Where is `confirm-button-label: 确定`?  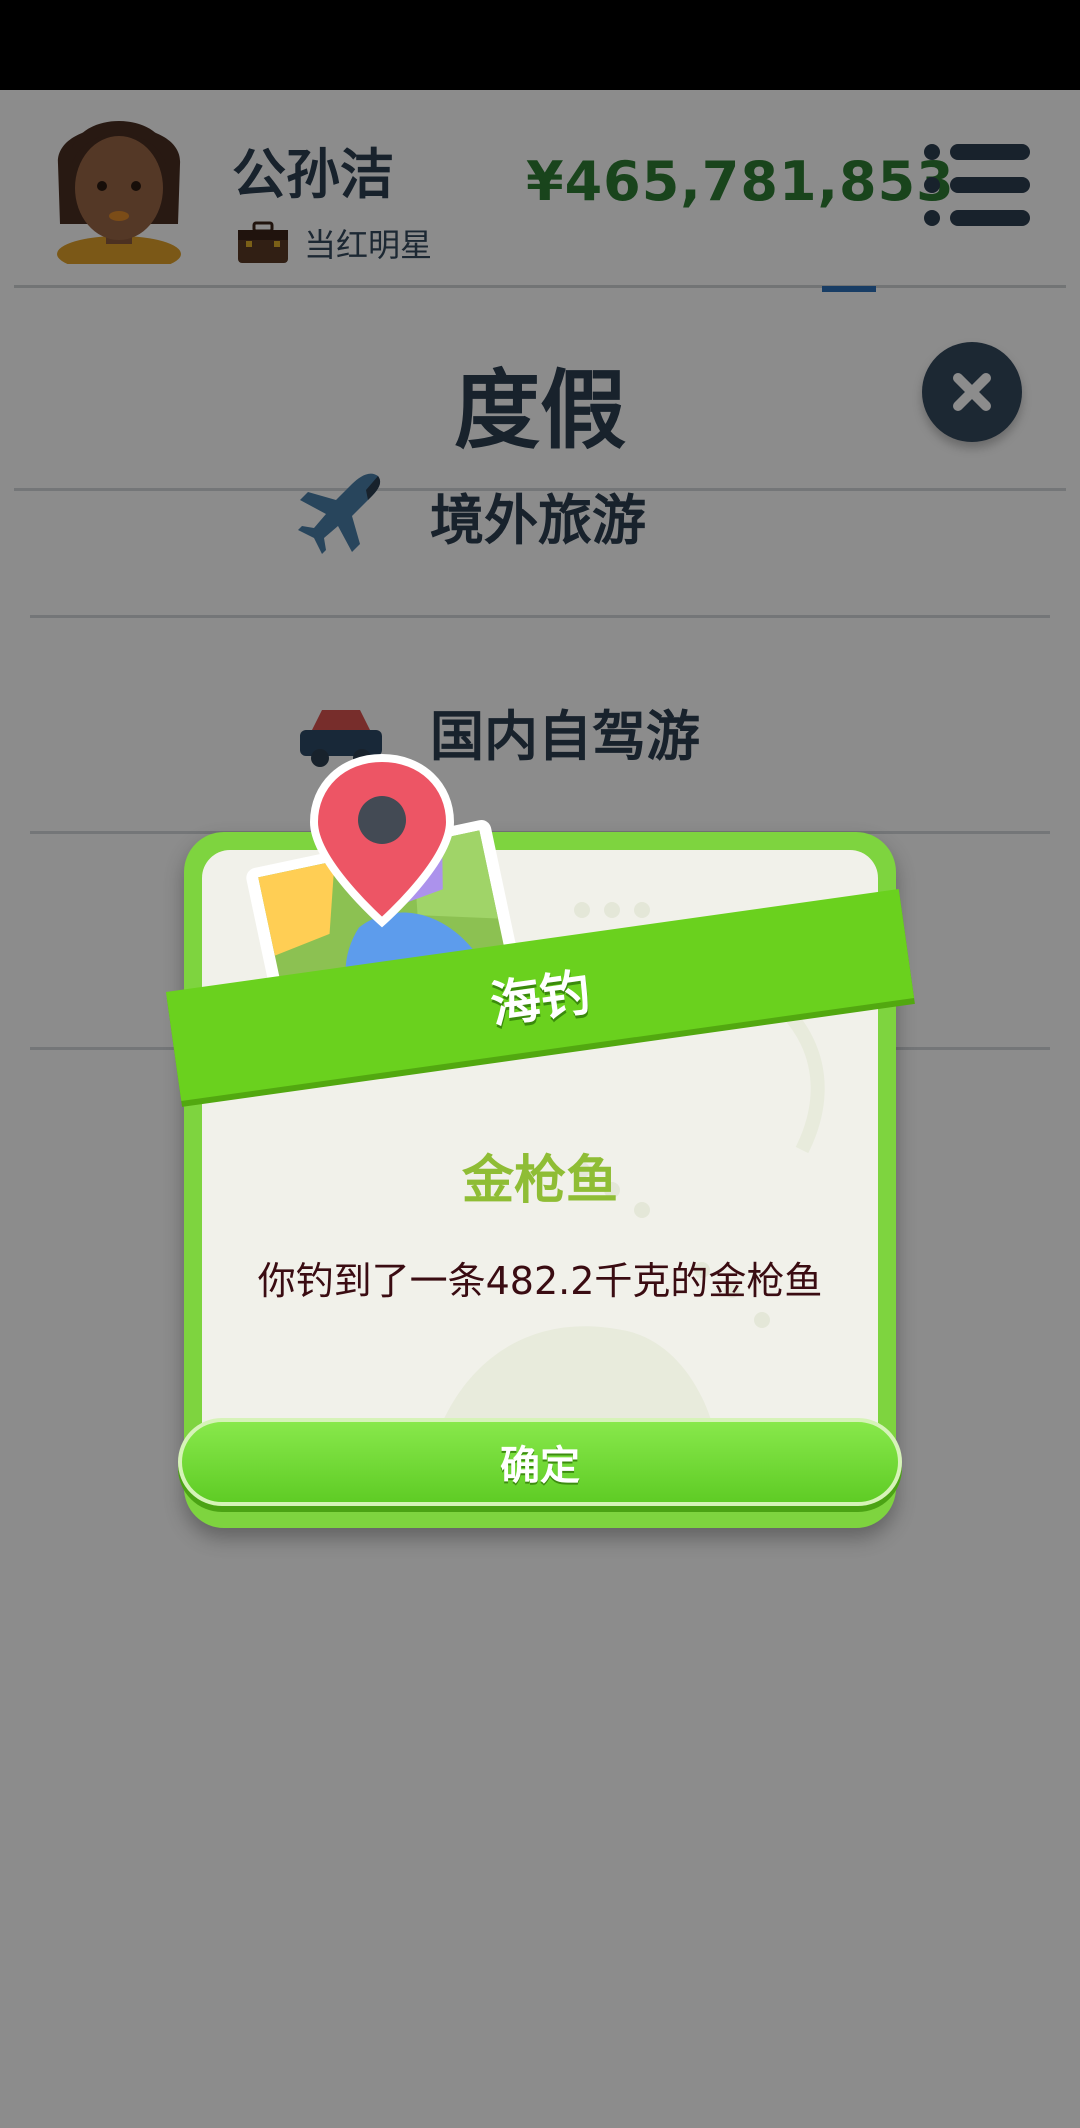
confirm-button-label: 确定 is located at coordinates (540, 1466).